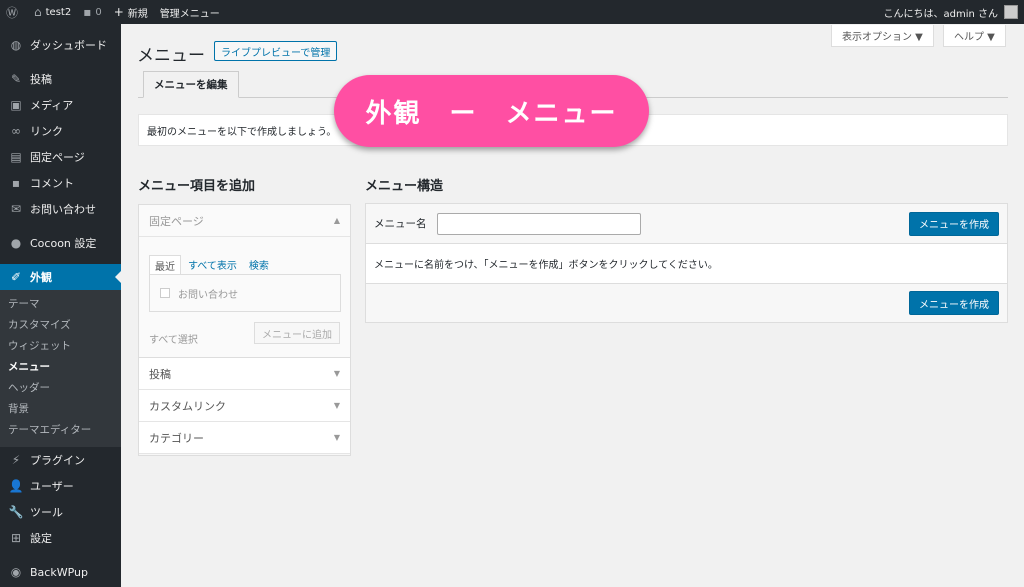 This screenshot has width=1024, height=587. Describe the element at coordinates (16, 157) in the screenshot. I see `page-icon: ▤` at that location.